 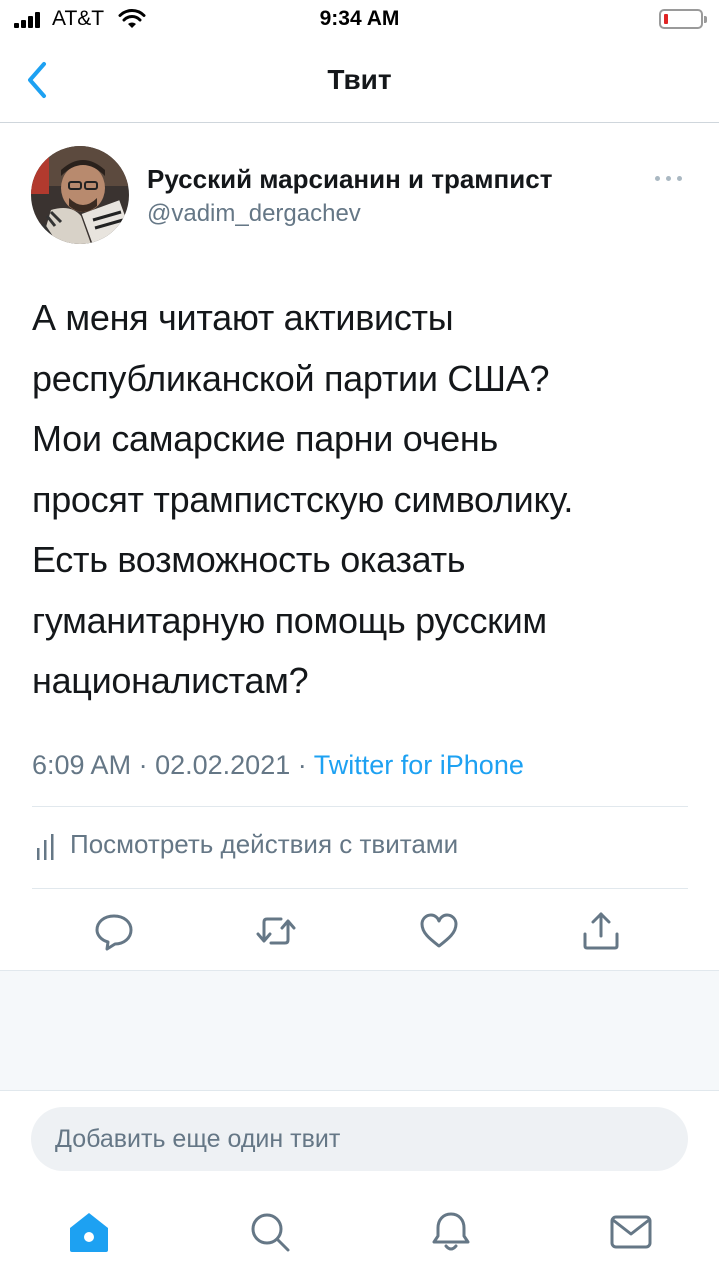 What do you see at coordinates (303, 499) in the screenshot?
I see `tweet-text-line: просят трампистскую символику.` at bounding box center [303, 499].